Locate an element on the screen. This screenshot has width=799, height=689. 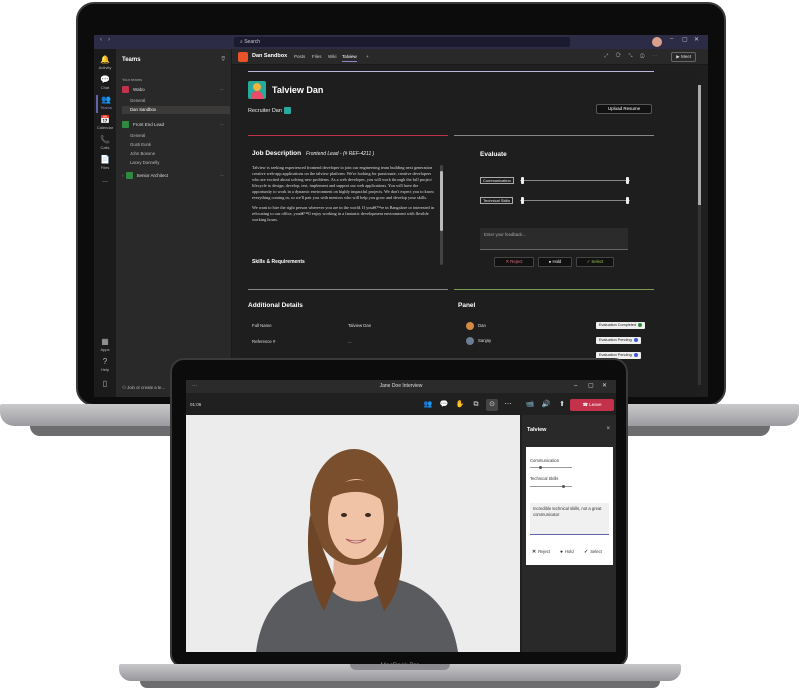
channel-title: Dan Sandbox is located at coordinates (270, 56).